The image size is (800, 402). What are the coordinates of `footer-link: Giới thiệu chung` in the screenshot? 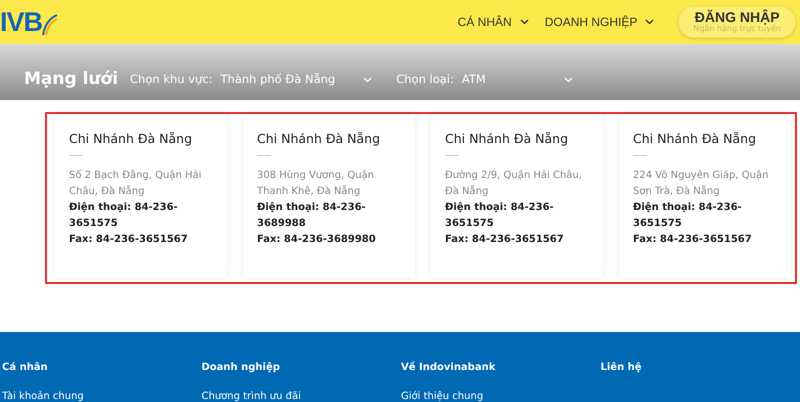 It's located at (500, 395).